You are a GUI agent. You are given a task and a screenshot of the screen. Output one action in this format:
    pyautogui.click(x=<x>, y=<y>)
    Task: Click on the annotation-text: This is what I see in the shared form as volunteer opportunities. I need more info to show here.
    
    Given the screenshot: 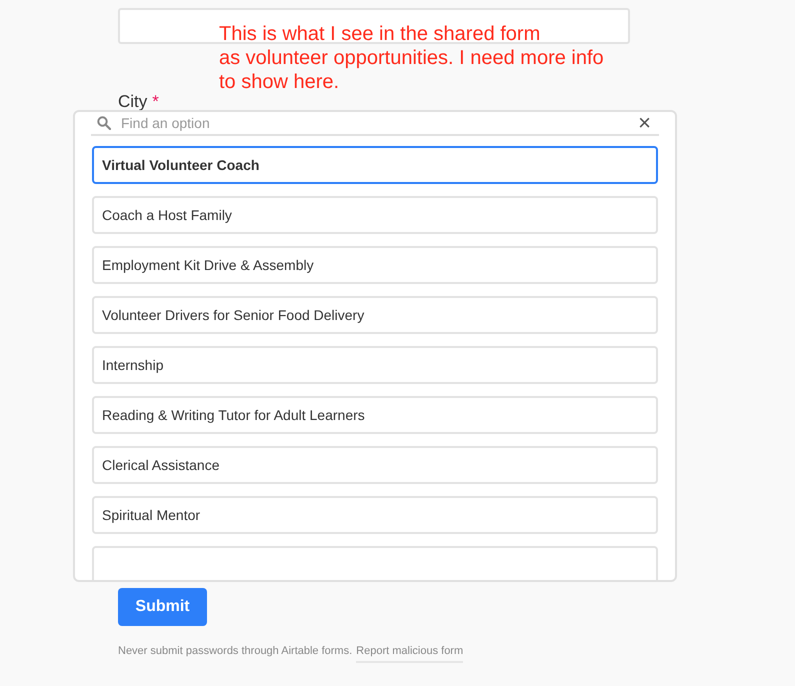 What is the action you would take?
    pyautogui.click(x=411, y=58)
    